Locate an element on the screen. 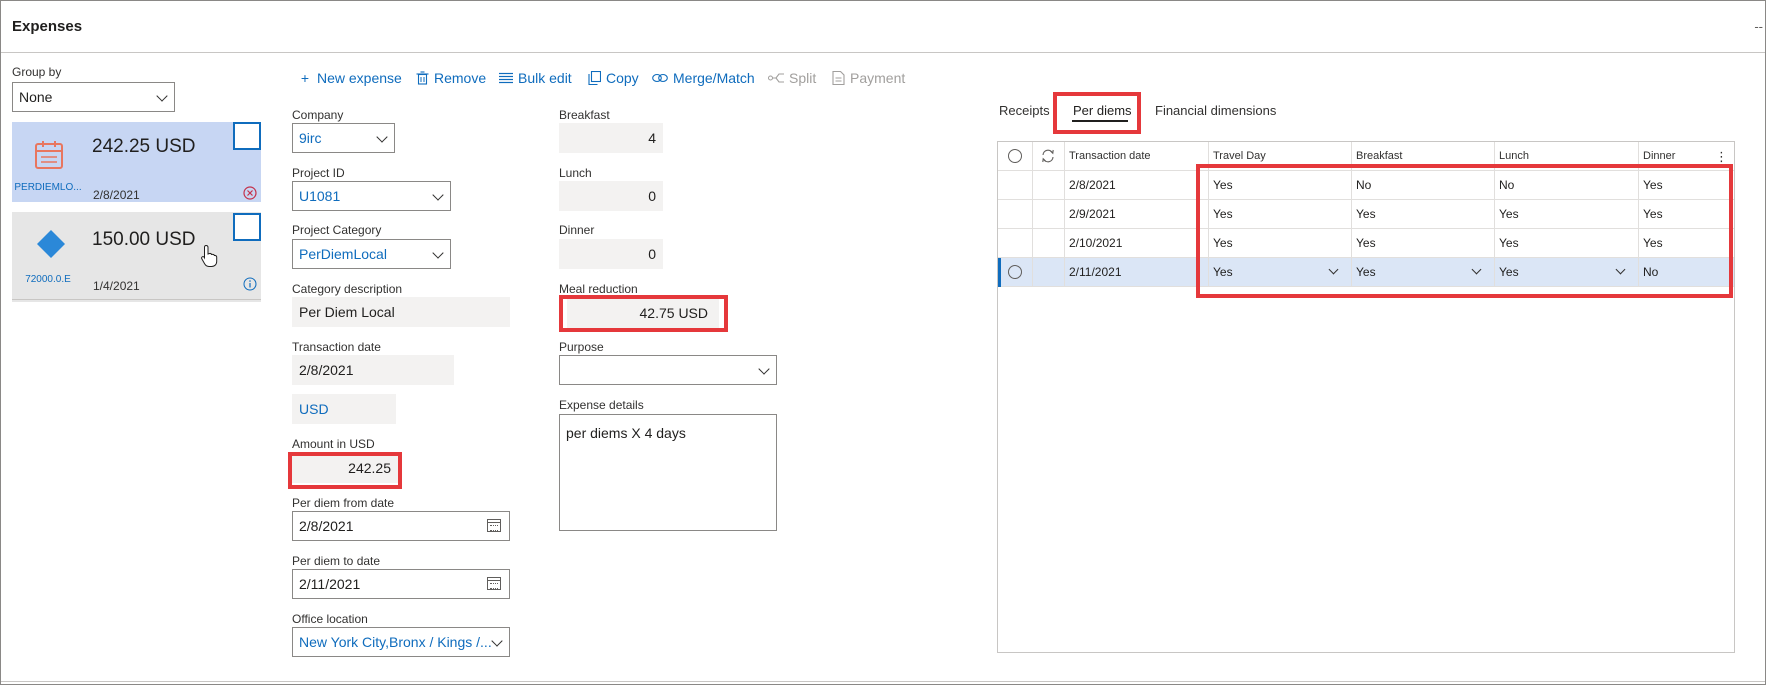 The height and width of the screenshot is (685, 1766). window-control: -- is located at coordinates (1758, 26).